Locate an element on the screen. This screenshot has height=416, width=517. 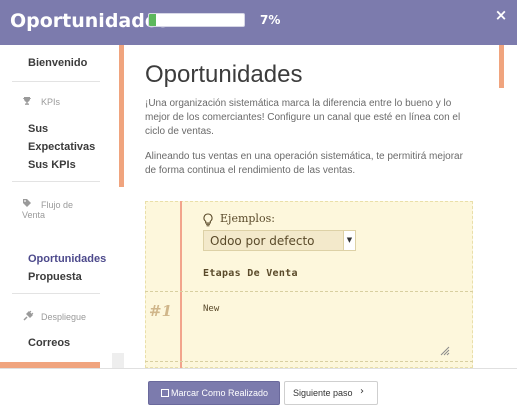
stage-number: #1 is located at coordinates (161, 311).